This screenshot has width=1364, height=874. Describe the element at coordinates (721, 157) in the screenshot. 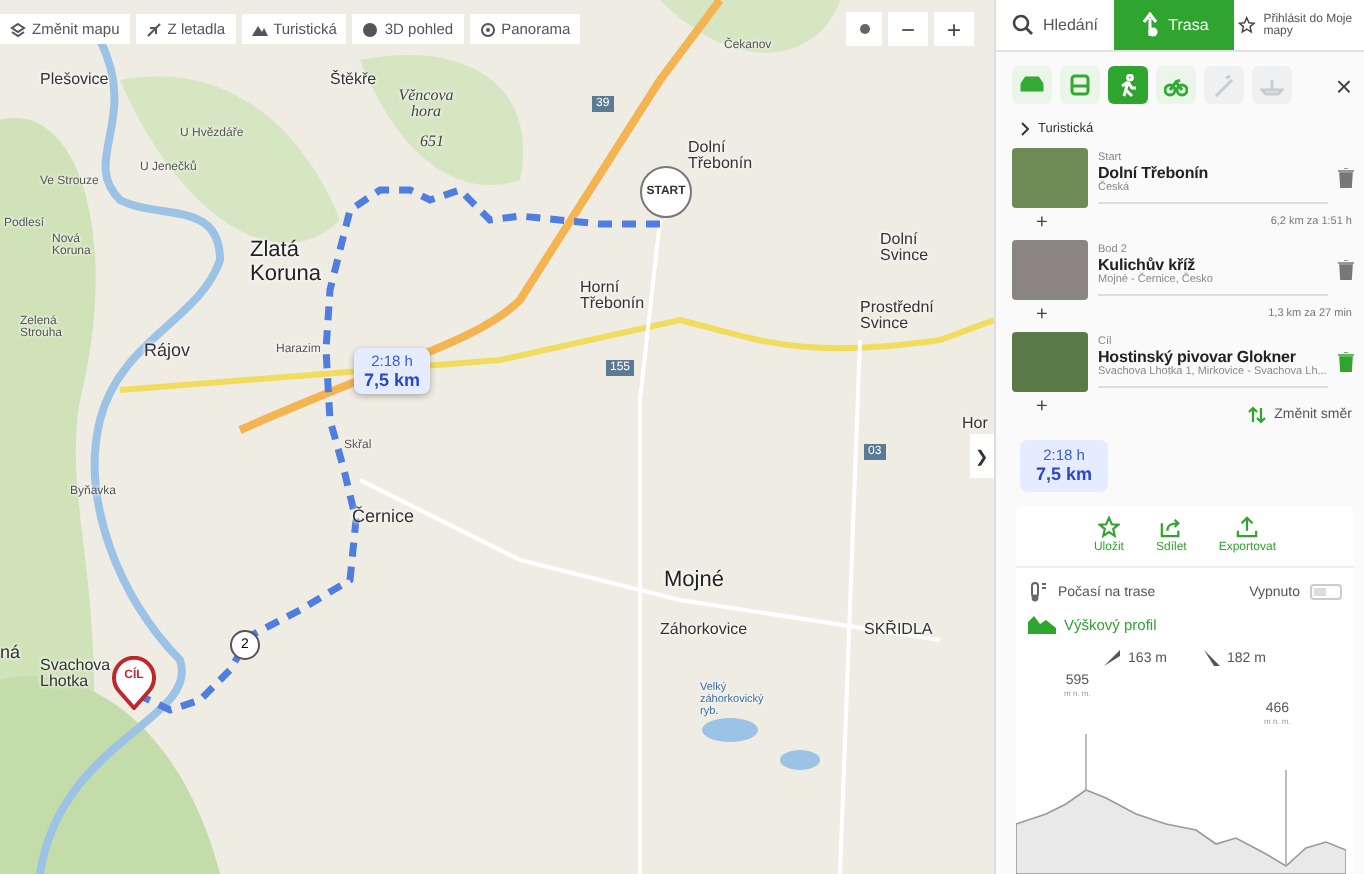

I see `place-label: Dolní Třebonín` at that location.